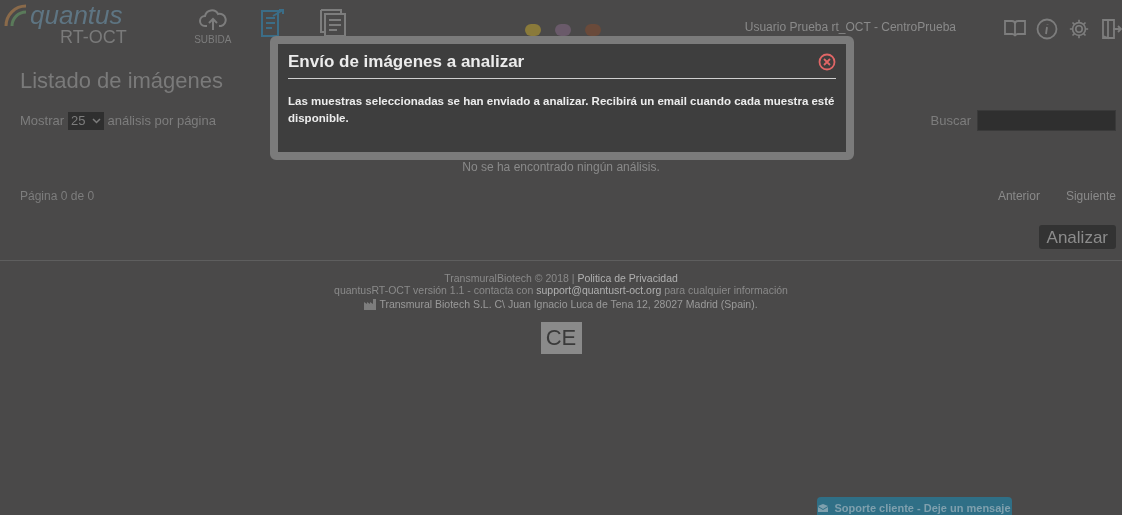  What do you see at coordinates (1079, 29) in the screenshot?
I see `settings-icon` at bounding box center [1079, 29].